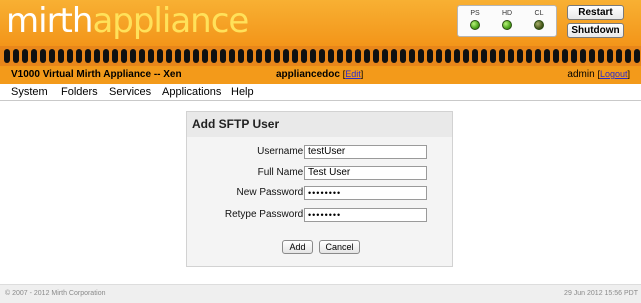 The height and width of the screenshot is (303, 641). What do you see at coordinates (598, 74) in the screenshot?
I see `user-group: admin [Logout]` at bounding box center [598, 74].